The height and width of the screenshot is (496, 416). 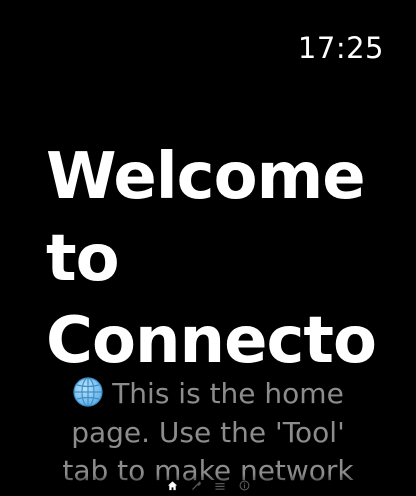 I want to click on title-line: Connecto, so click(x=211, y=341).